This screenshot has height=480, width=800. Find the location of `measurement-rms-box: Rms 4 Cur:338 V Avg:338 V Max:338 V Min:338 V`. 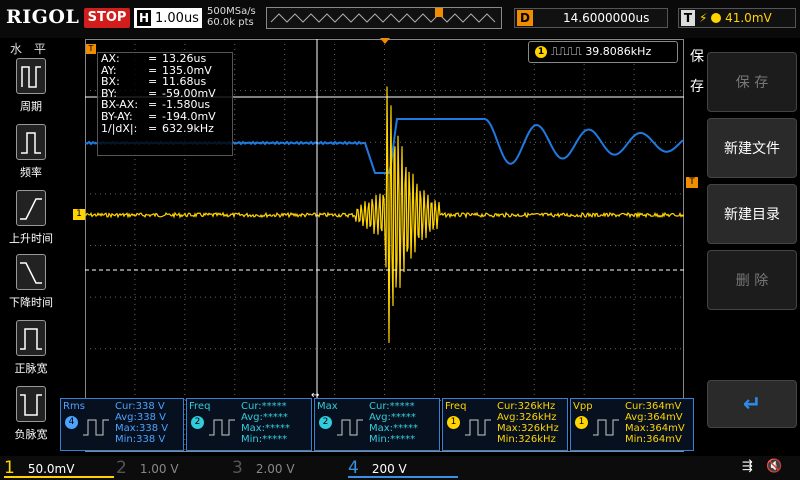

measurement-rms-box: Rms 4 Cur:338 V Avg:338 V Max:338 V Min:338 V is located at coordinates (122, 424).